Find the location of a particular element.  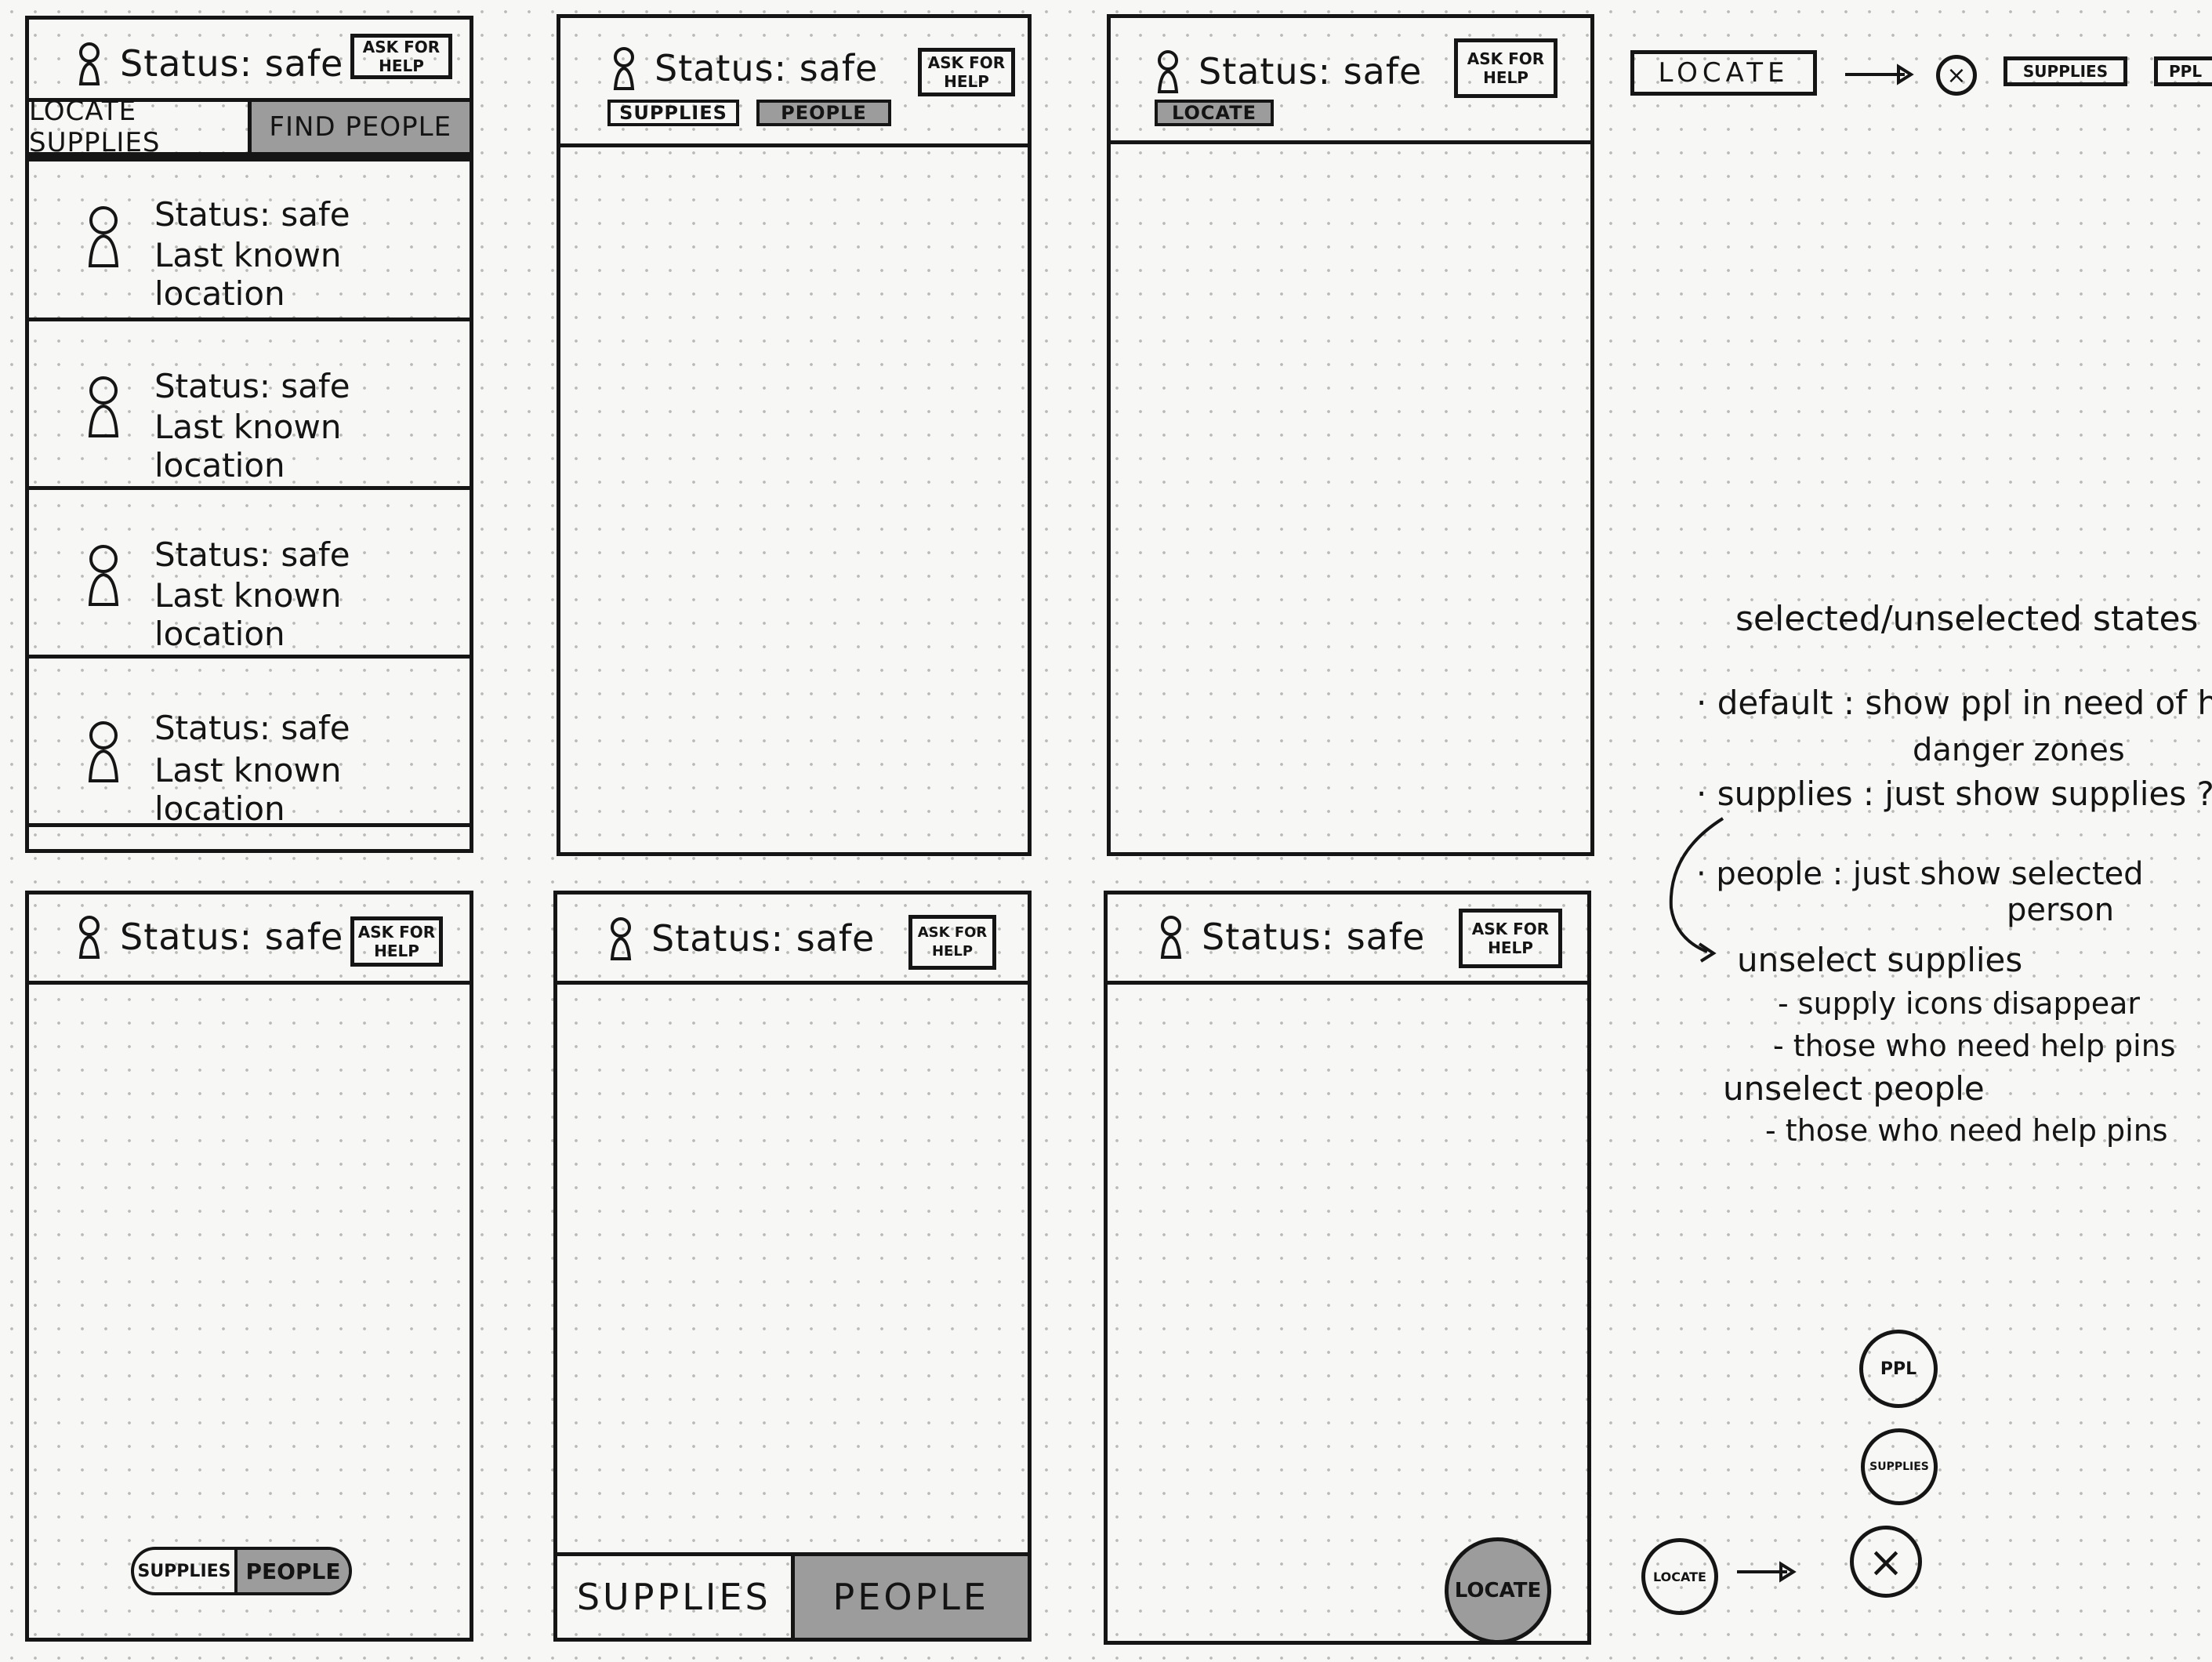

tab-find-people: FIND PEOPLE is located at coordinates (358, 127).